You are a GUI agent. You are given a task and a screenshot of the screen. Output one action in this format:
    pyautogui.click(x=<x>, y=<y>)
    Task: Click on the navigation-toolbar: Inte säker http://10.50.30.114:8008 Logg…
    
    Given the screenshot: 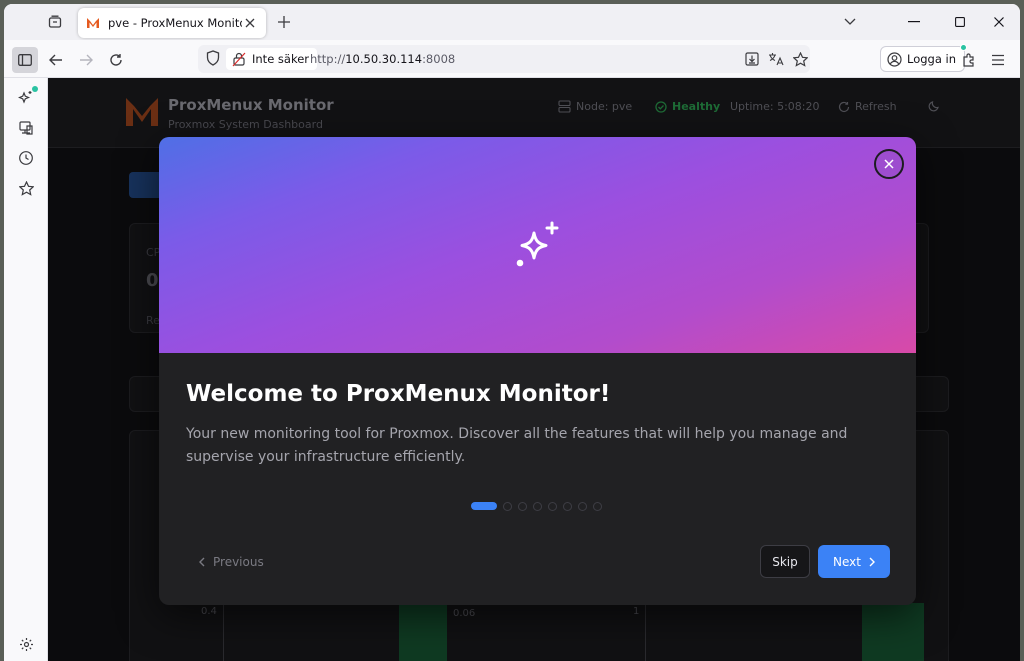 What is the action you would take?
    pyautogui.click(x=512, y=59)
    